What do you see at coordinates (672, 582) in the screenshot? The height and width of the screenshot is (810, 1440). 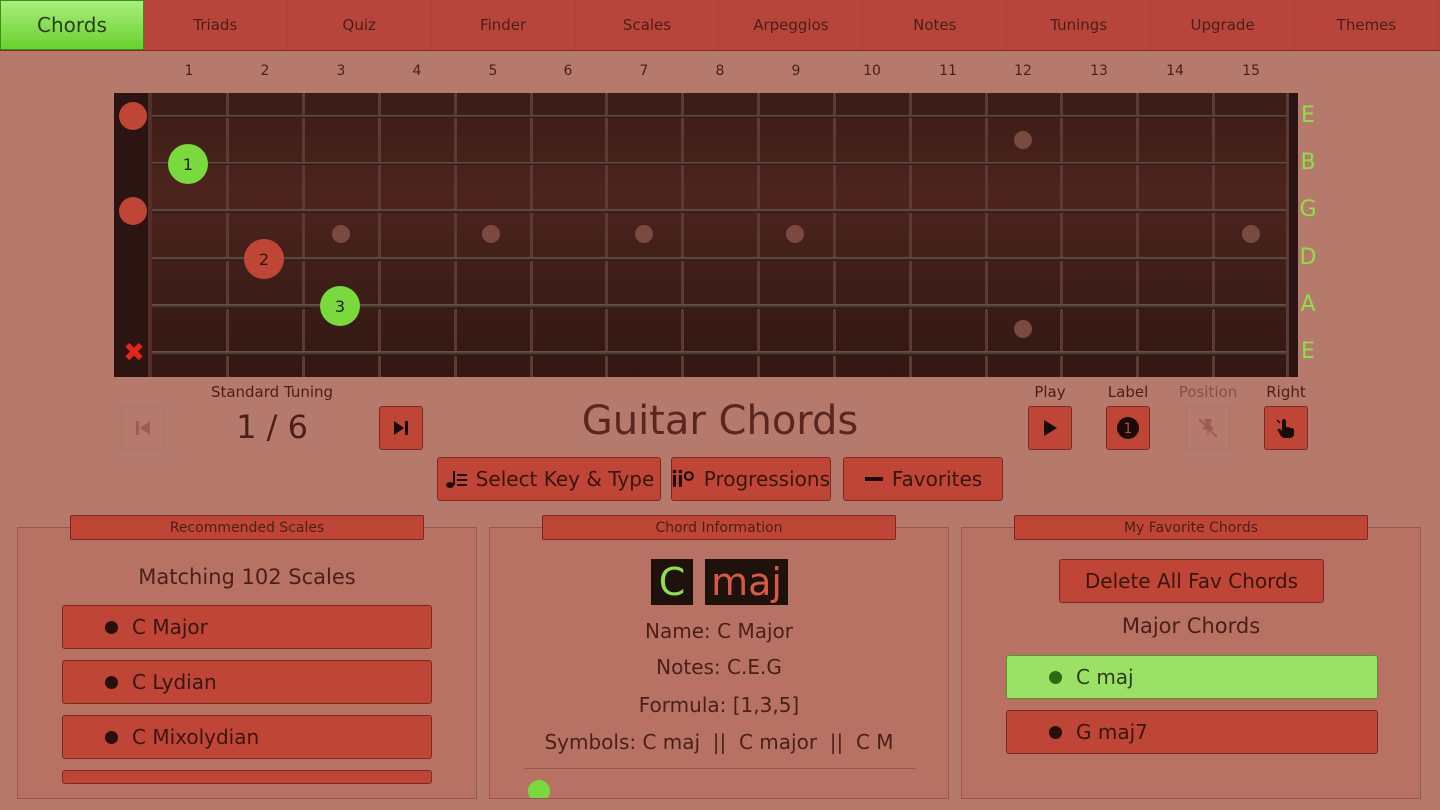 I see `chord-root: C` at bounding box center [672, 582].